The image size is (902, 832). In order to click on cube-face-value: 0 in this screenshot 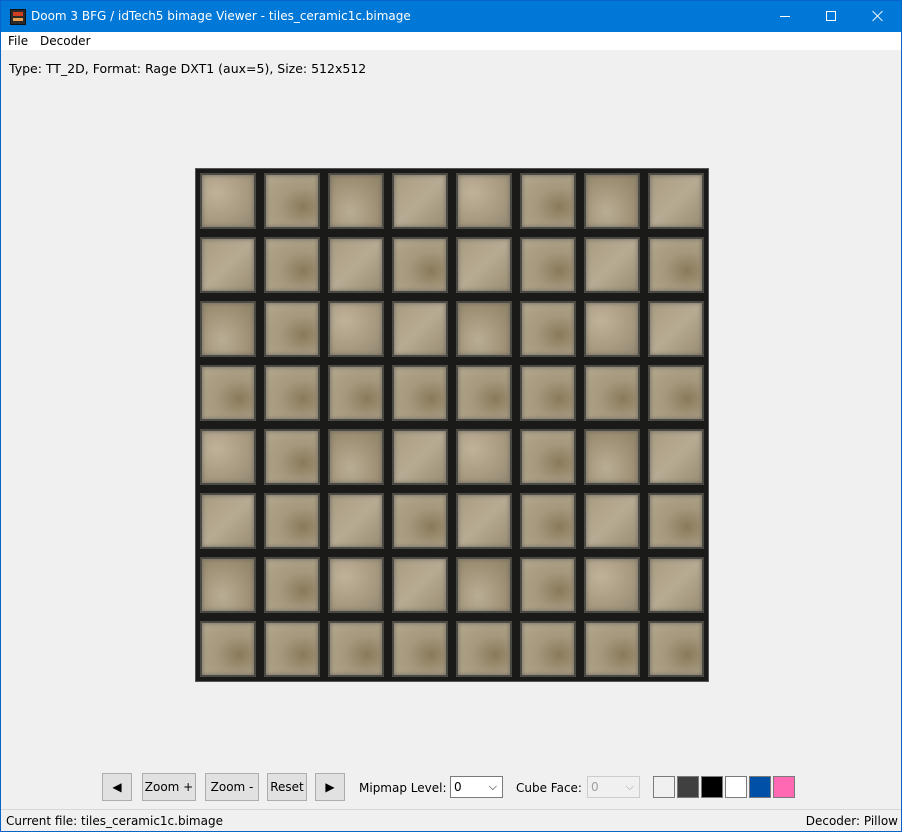, I will do `click(595, 787)`.